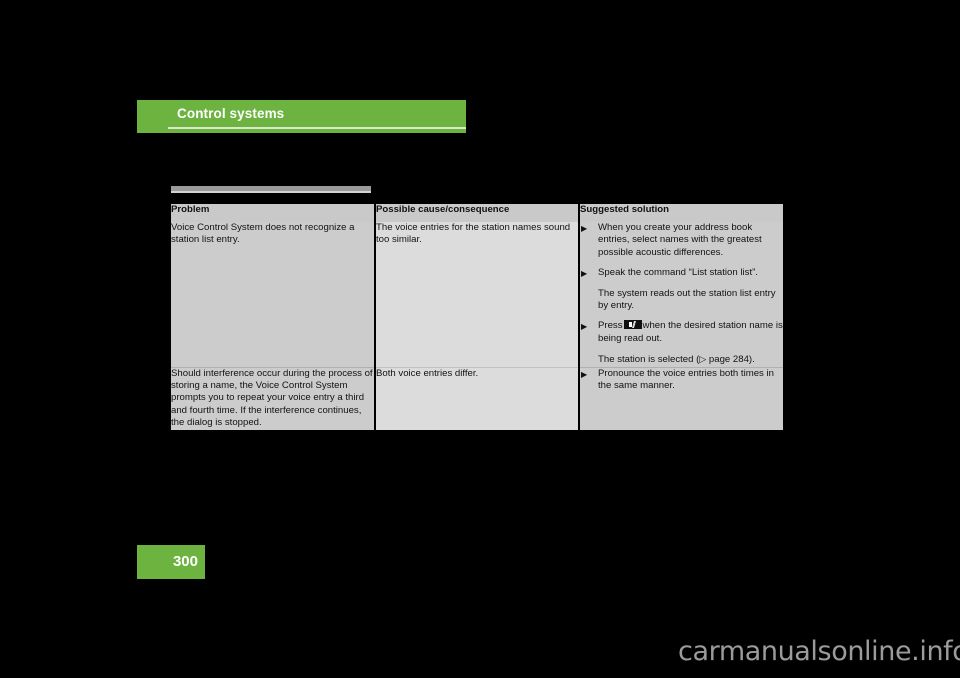 This screenshot has width=960, height=678. What do you see at coordinates (730, 360) in the screenshot?
I see `reference-suffix-text: page 284).` at bounding box center [730, 360].